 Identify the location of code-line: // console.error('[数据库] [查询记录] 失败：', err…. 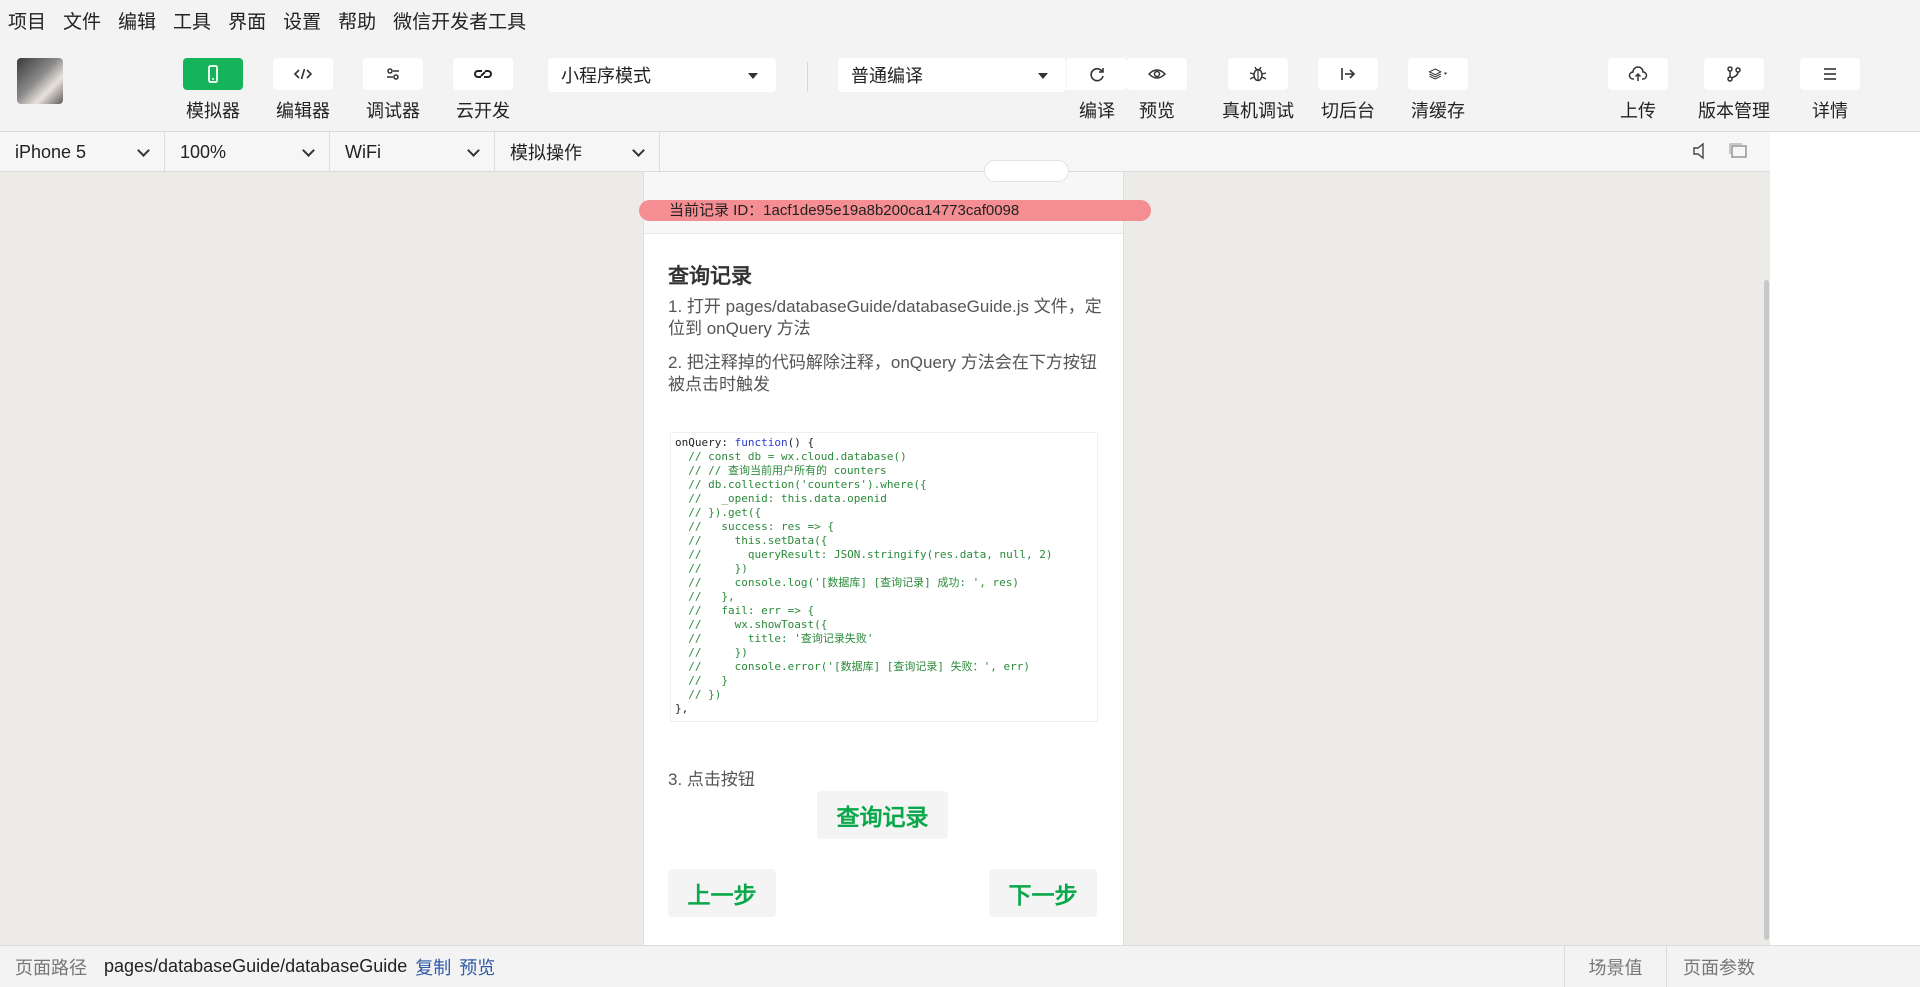
(853, 666).